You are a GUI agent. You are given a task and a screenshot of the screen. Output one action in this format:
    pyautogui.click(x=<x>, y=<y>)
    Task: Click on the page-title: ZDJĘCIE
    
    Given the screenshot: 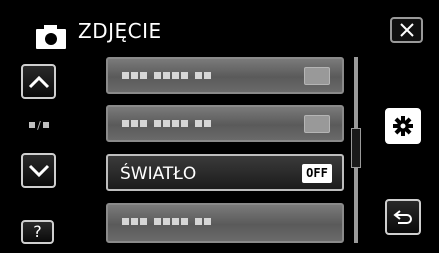 What is the action you would take?
    pyautogui.click(x=120, y=31)
    